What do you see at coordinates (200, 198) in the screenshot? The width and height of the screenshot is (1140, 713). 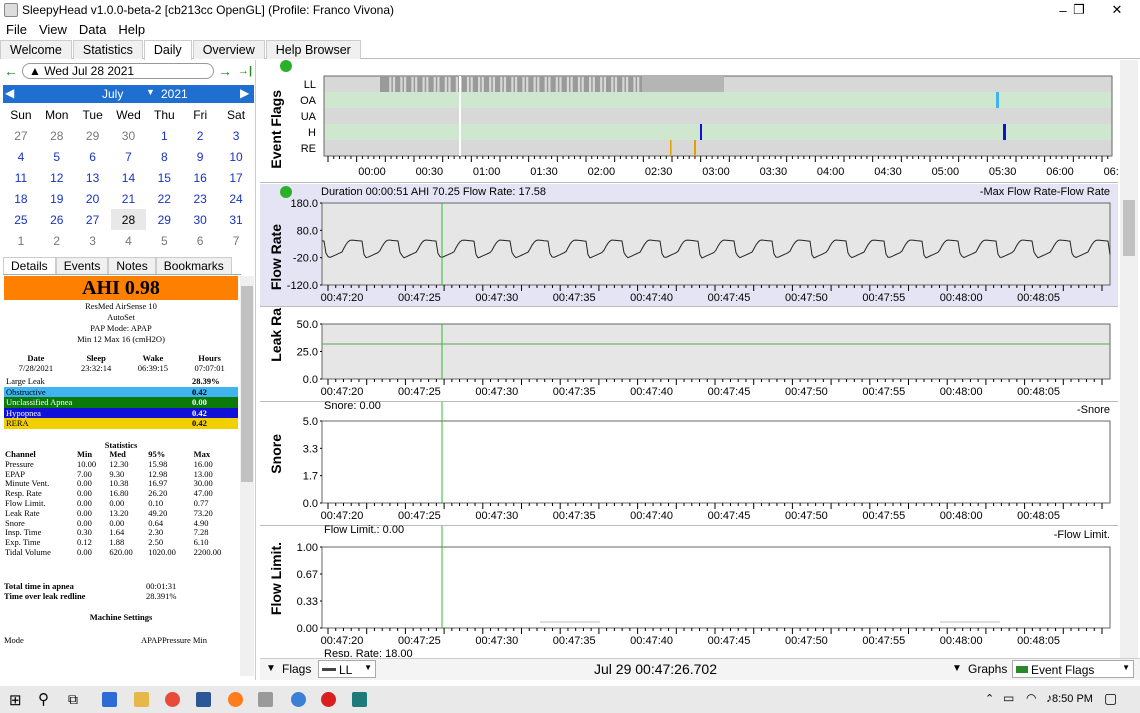 I see `calendar-day: 23` at bounding box center [200, 198].